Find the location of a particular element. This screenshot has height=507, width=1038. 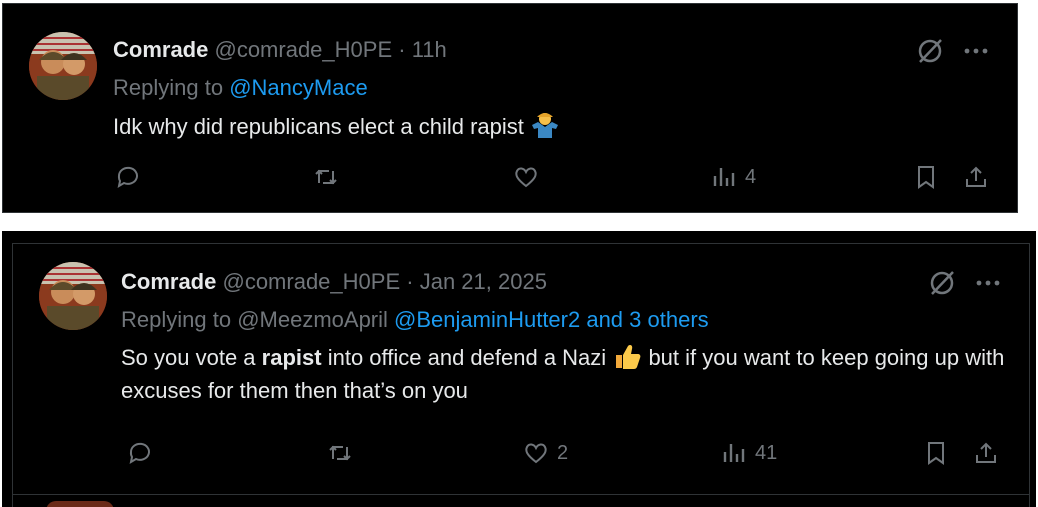

post-text-part: So you vote a is located at coordinates (188, 357).